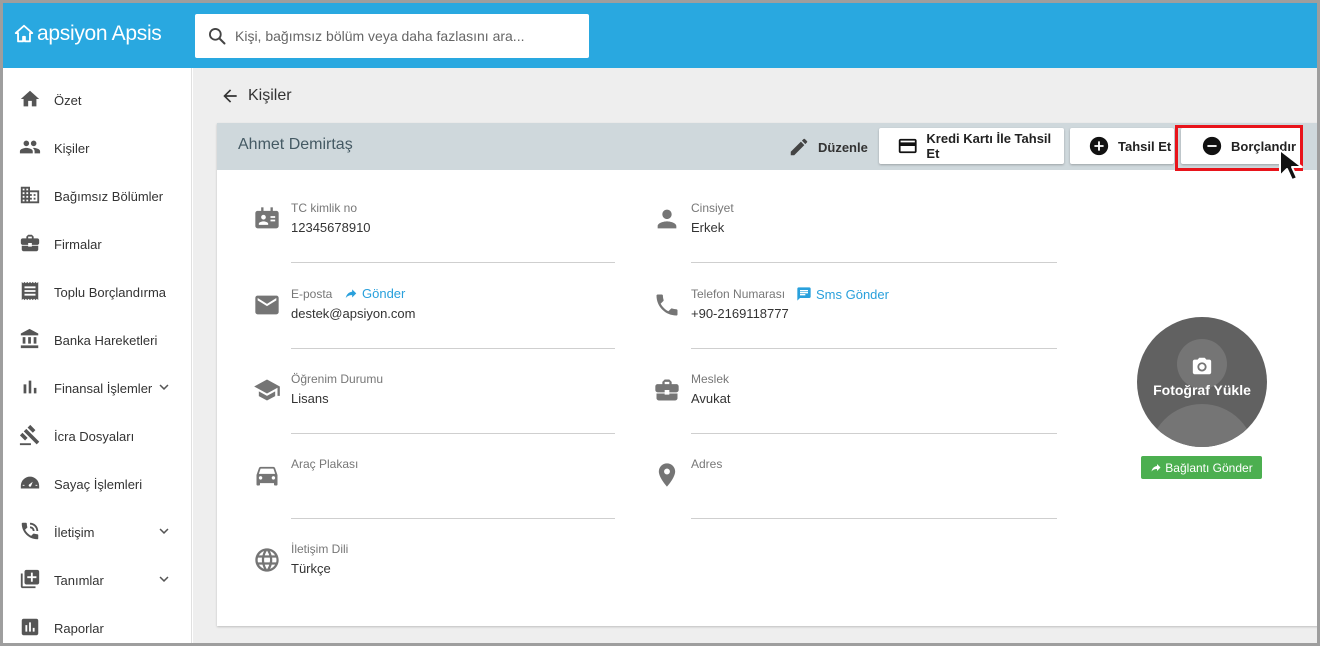  I want to click on field-value: Erkek, so click(708, 227).